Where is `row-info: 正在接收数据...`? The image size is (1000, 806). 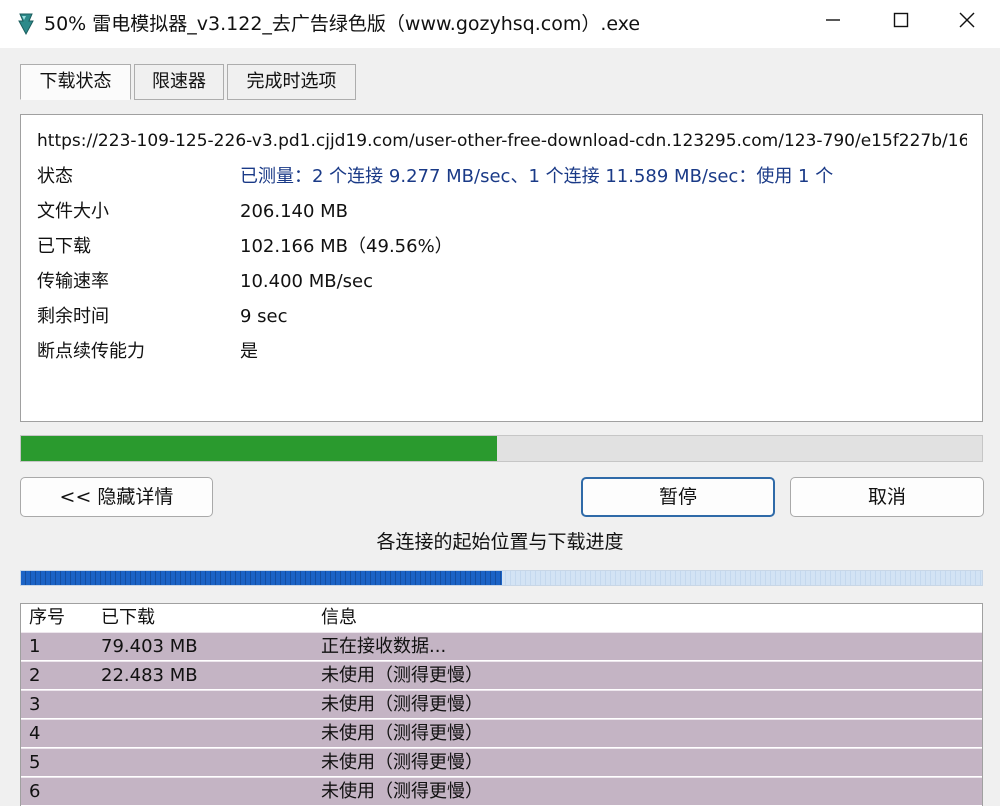 row-info: 正在接收数据... is located at coordinates (384, 646).